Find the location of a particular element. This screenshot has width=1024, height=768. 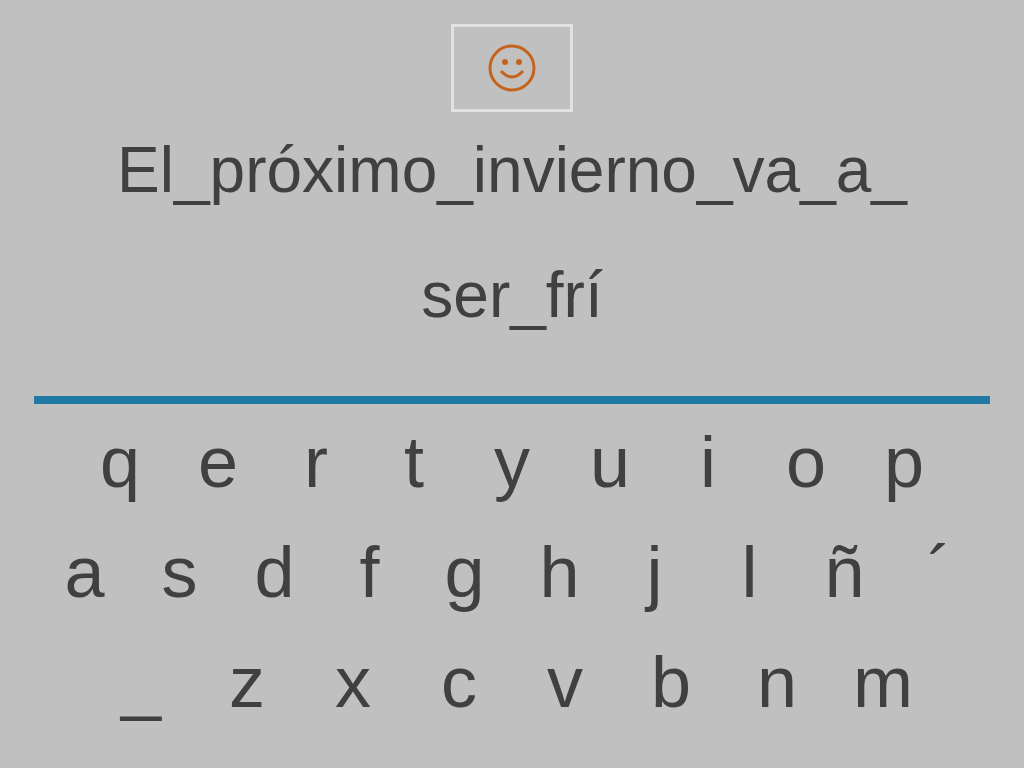

letter-key: g is located at coordinates (464, 572).